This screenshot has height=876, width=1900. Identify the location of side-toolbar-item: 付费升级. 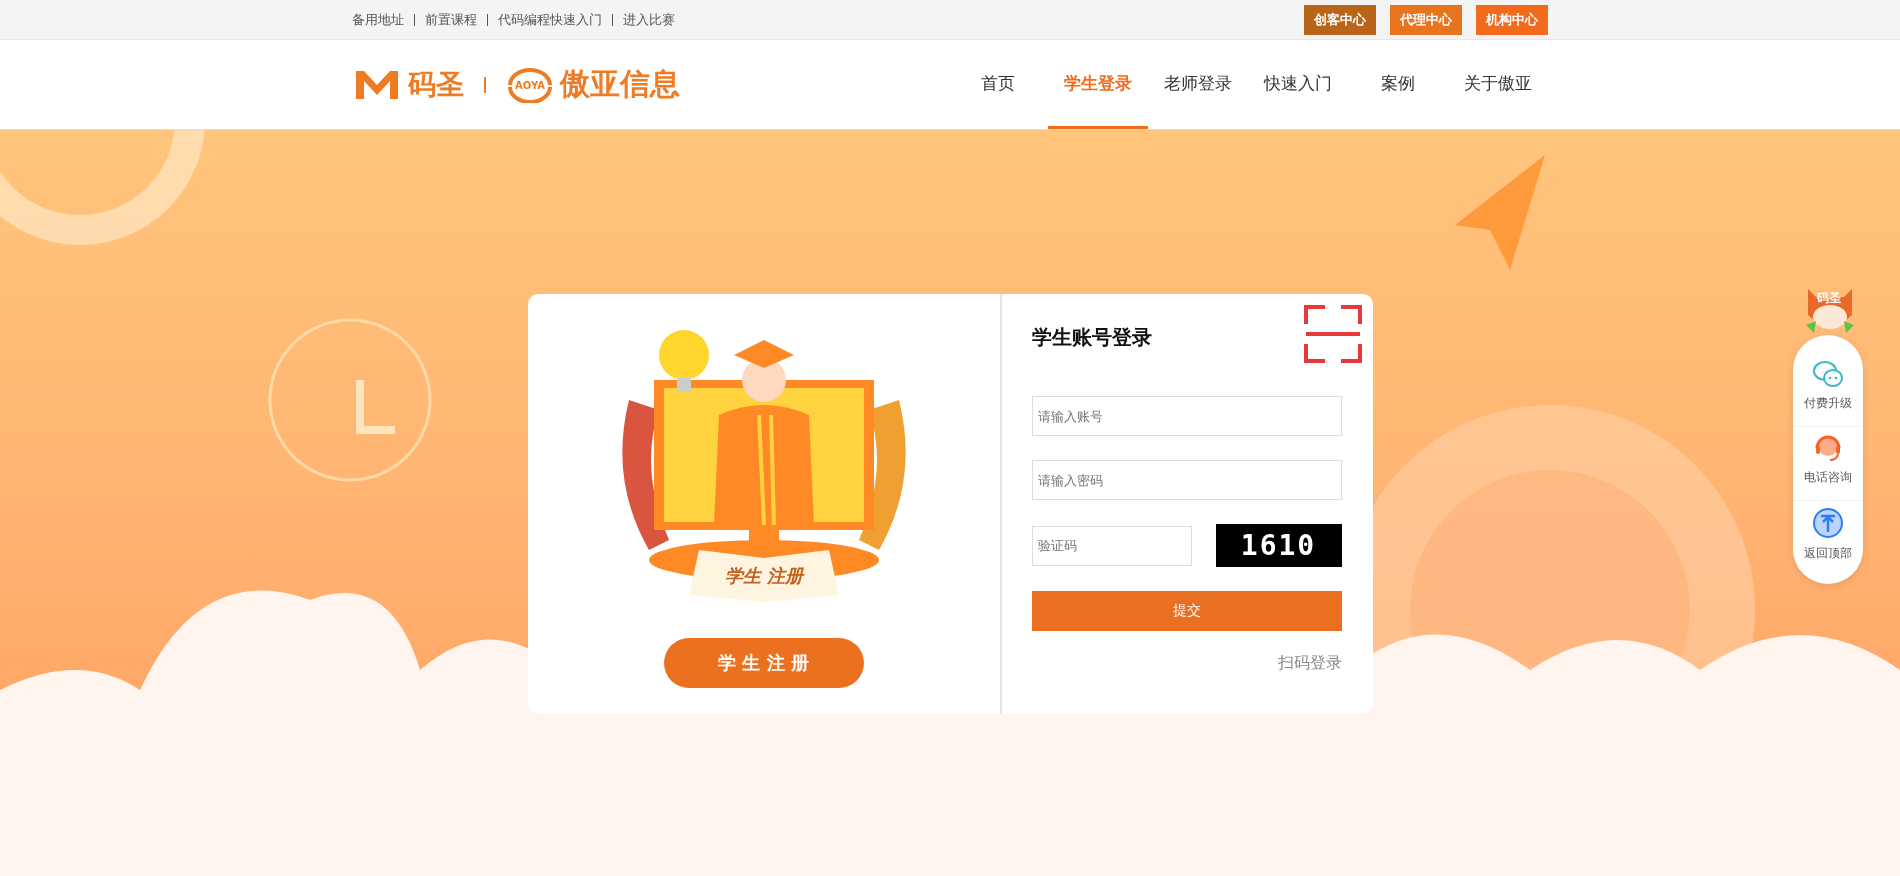
(1828, 390).